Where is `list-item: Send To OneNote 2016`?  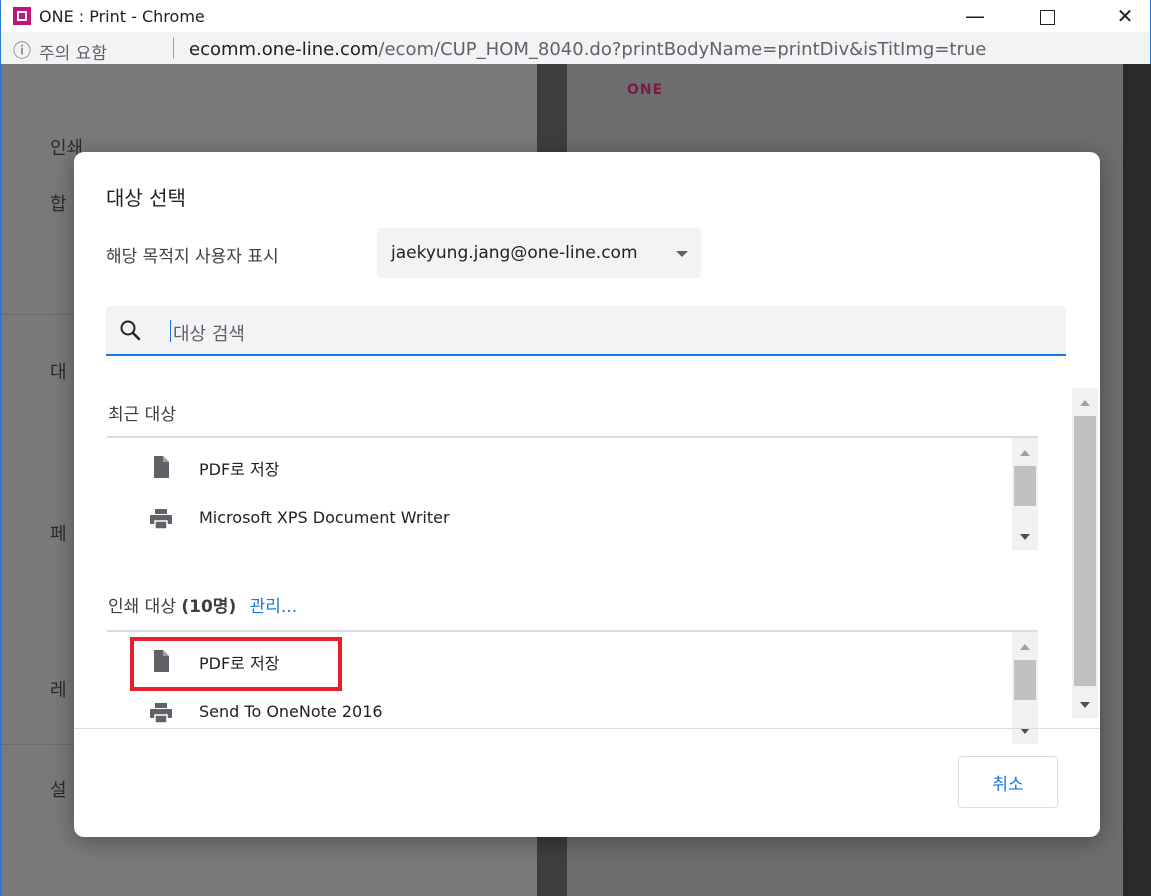 list-item: Send To OneNote 2016 is located at coordinates (557, 713).